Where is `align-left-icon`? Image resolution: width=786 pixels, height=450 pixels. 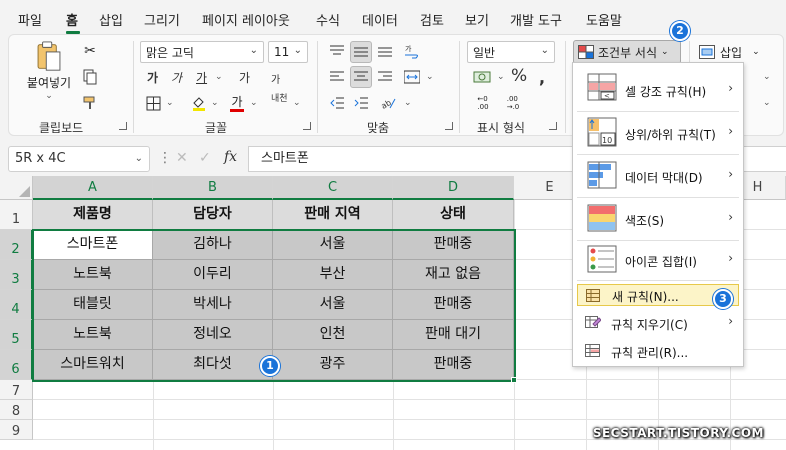
align-left-icon is located at coordinates (337, 77).